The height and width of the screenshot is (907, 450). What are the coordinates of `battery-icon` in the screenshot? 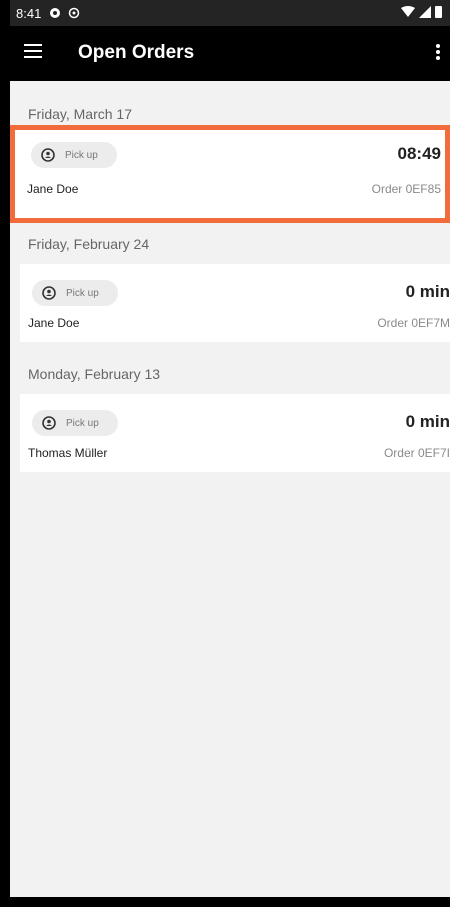 It's located at (438, 12).